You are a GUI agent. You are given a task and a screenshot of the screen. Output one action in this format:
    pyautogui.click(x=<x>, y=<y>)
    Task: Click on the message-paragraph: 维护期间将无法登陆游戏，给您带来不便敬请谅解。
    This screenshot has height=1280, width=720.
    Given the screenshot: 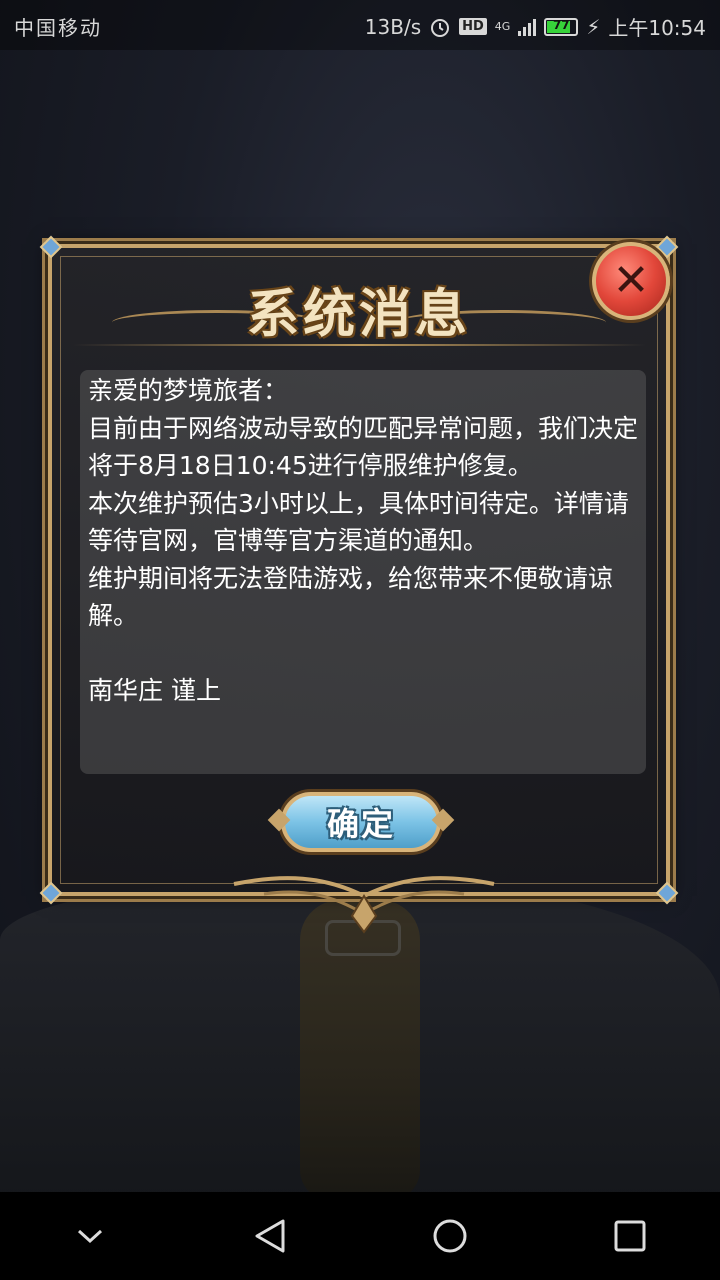 What is the action you would take?
    pyautogui.click(x=351, y=597)
    